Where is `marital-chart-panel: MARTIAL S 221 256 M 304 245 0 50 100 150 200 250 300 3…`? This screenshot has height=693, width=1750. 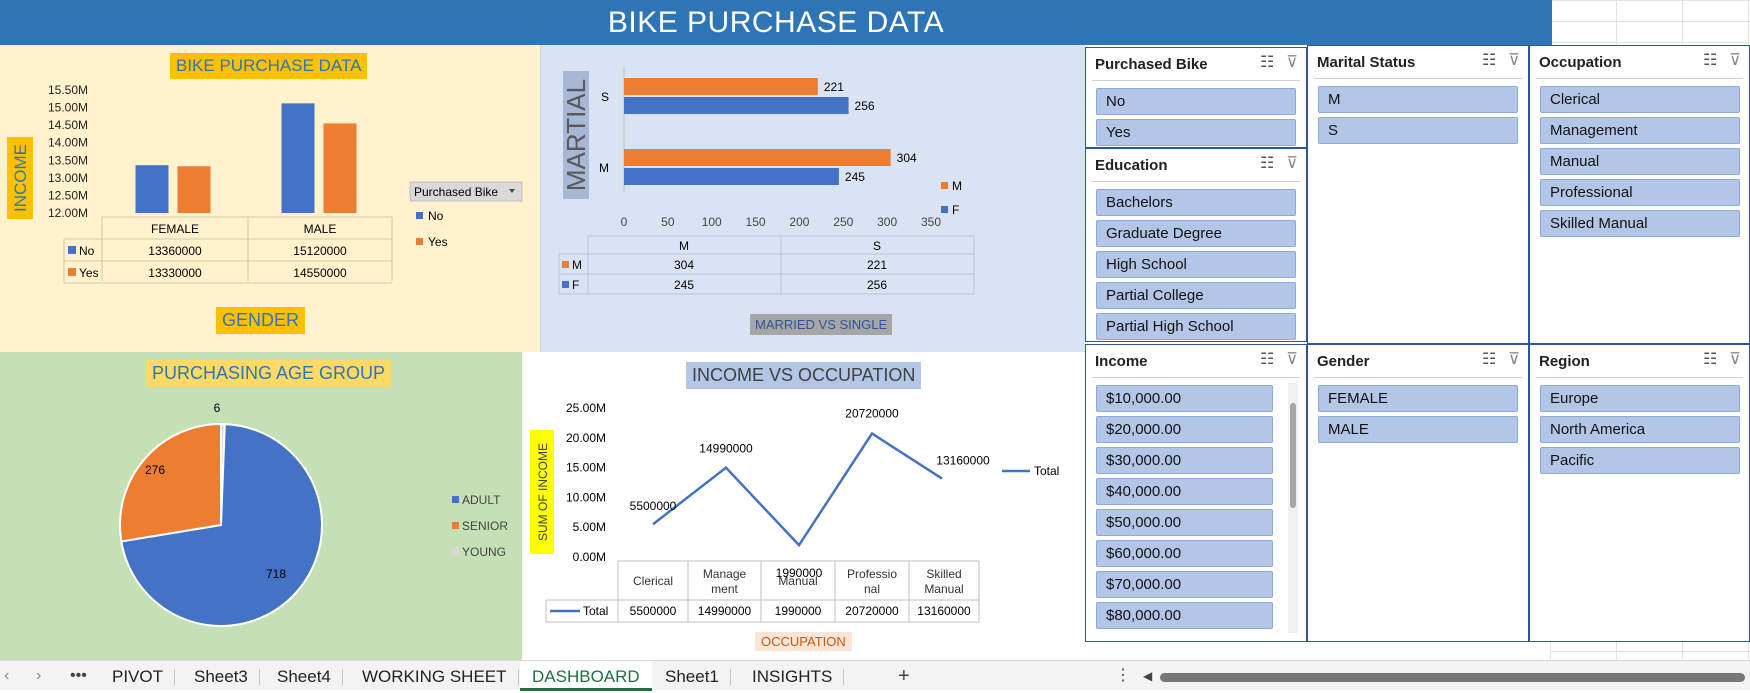 marital-chart-panel: MARTIAL S 221 256 M 304 245 0 50 100 150 200 250 300 3… is located at coordinates (812, 198).